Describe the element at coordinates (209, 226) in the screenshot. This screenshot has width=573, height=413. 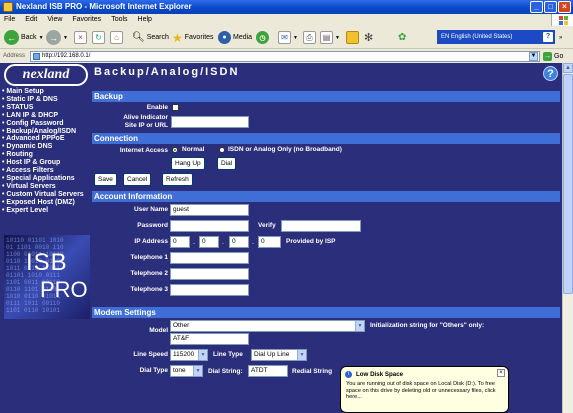
I see `password-input` at that location.